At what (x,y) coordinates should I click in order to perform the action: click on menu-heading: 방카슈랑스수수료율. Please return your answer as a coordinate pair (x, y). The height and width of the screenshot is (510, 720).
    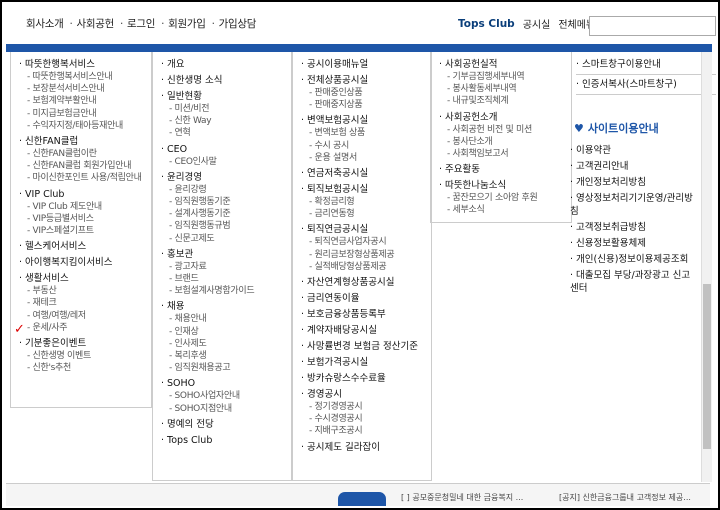
    Looking at the image, I should click on (366, 378).